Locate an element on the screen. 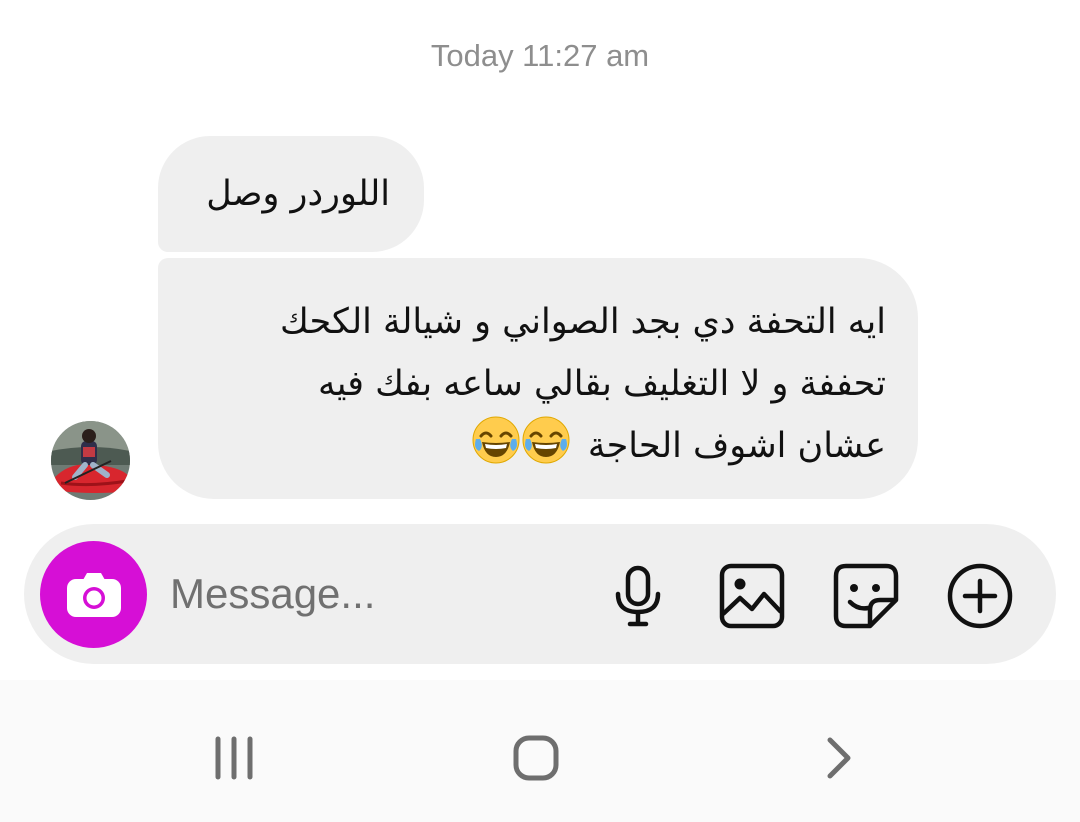 The width and height of the screenshot is (1080, 822). plus-icon is located at coordinates (980, 596).